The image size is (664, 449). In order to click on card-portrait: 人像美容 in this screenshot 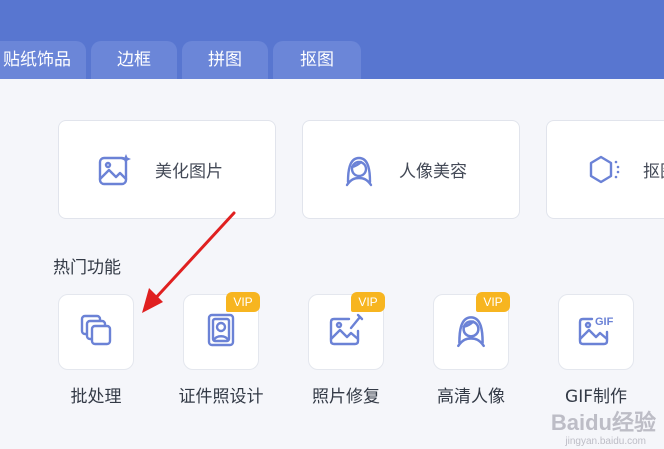, I will do `click(411, 169)`.